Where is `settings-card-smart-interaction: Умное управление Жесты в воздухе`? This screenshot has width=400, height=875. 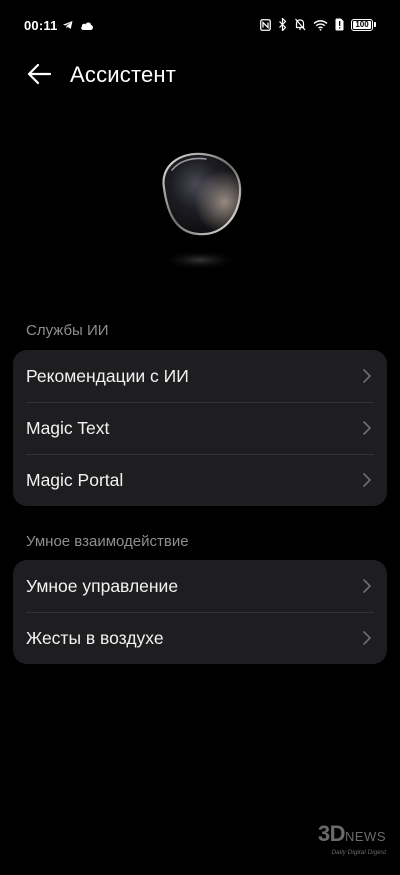
settings-card-smart-interaction: Умное управление Жесты в воздухе is located at coordinates (200, 612).